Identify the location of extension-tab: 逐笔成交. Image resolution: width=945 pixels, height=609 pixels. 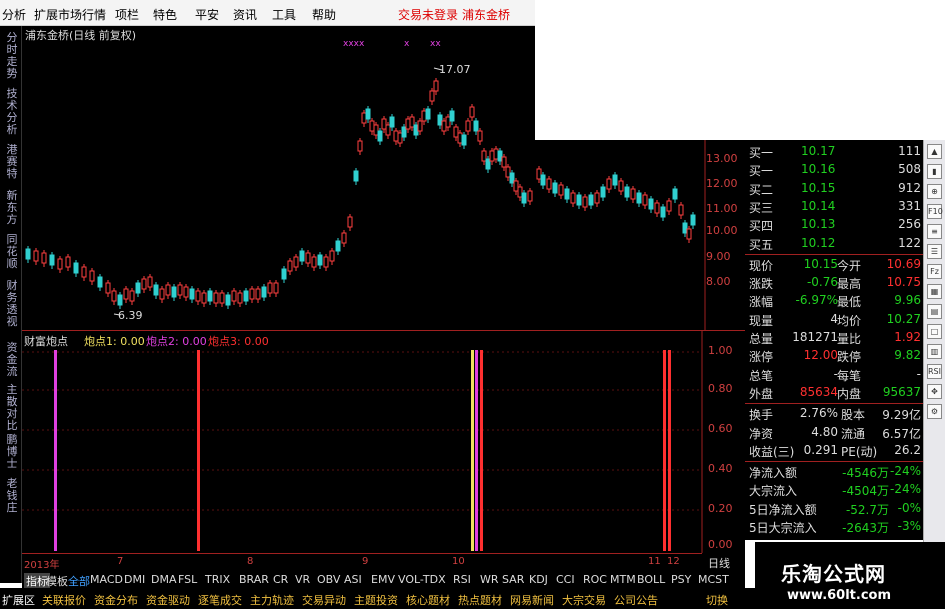
(220, 600).